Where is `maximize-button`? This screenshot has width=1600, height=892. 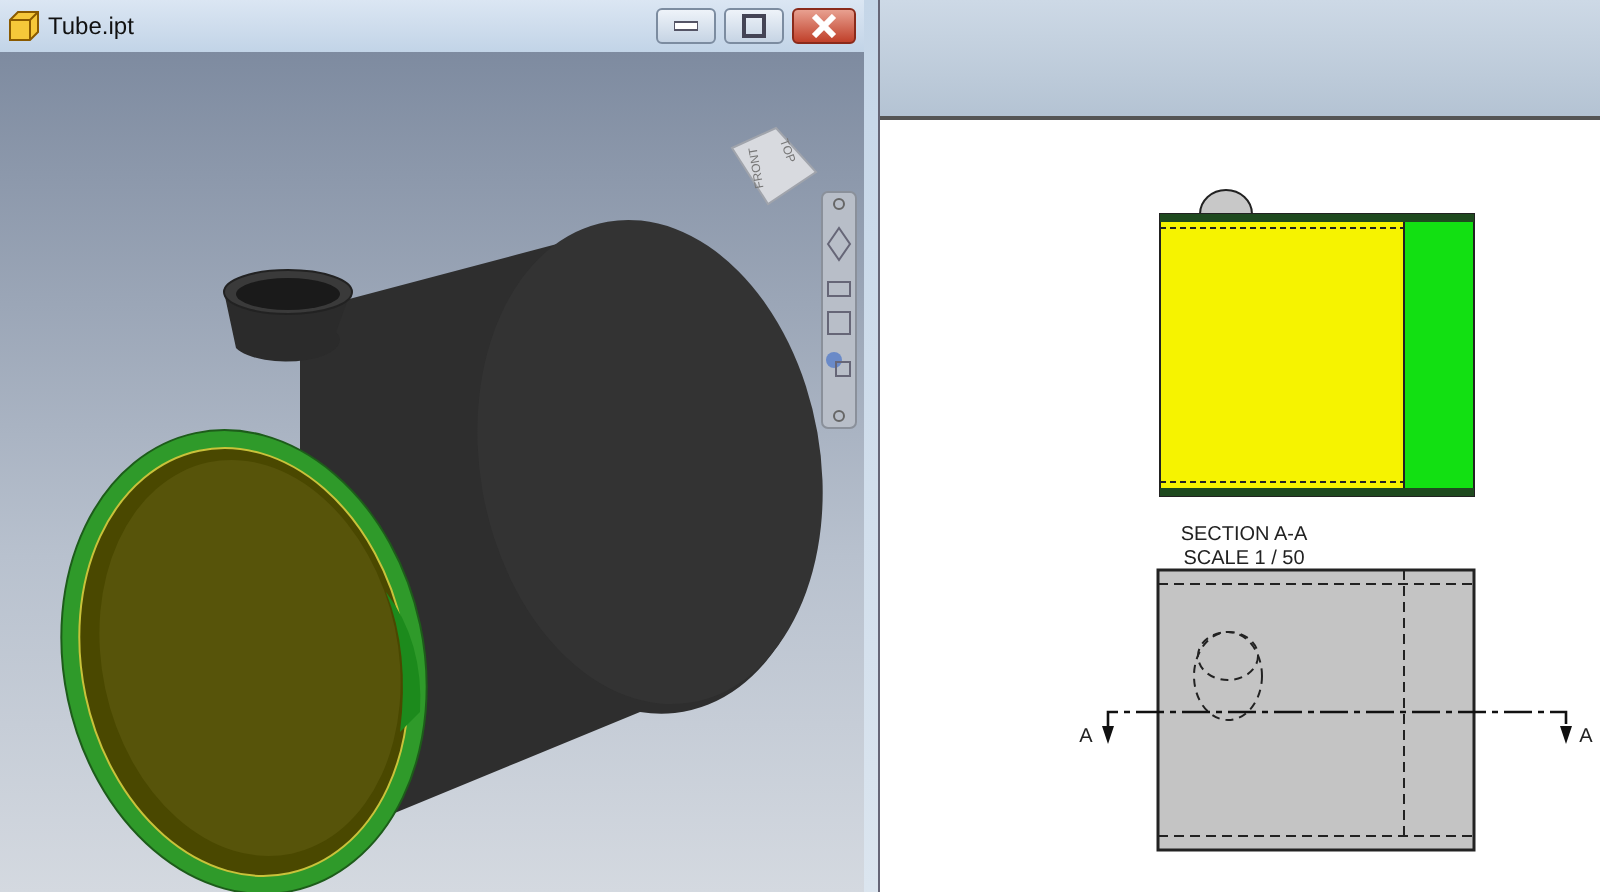
maximize-button is located at coordinates (754, 26).